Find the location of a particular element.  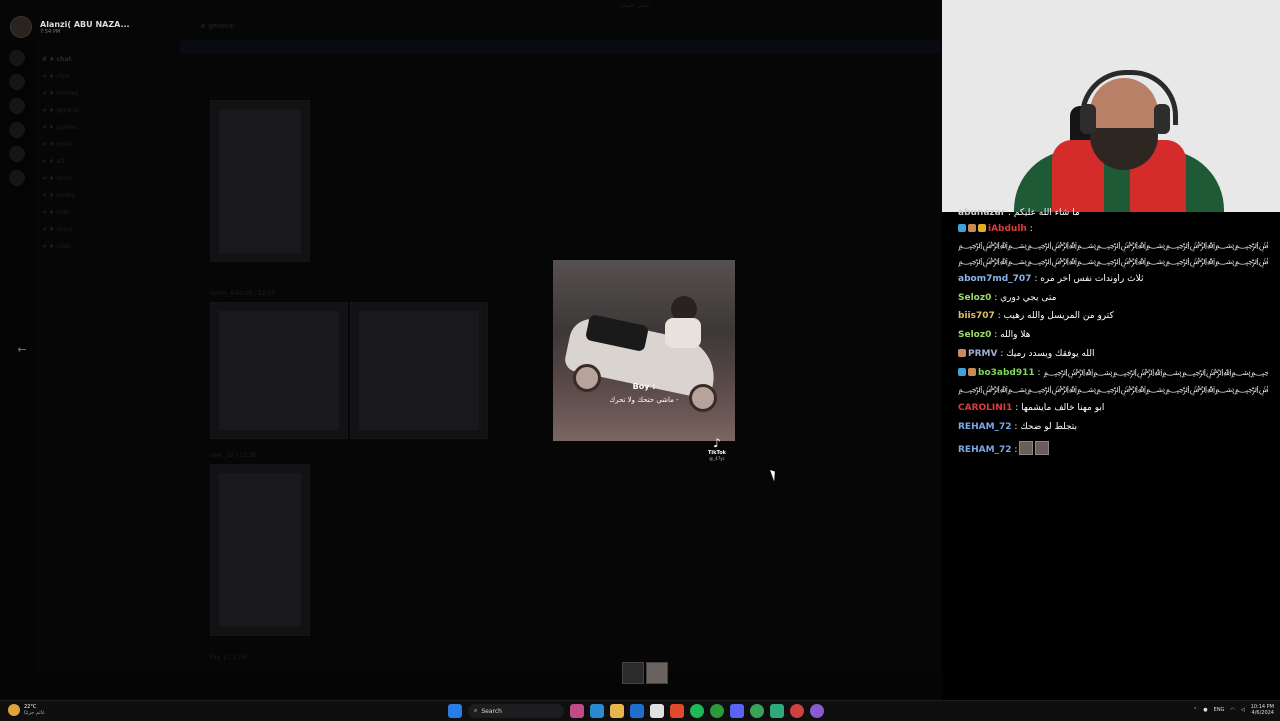

channel-item: # ♦ bots is located at coordinates (106, 217).